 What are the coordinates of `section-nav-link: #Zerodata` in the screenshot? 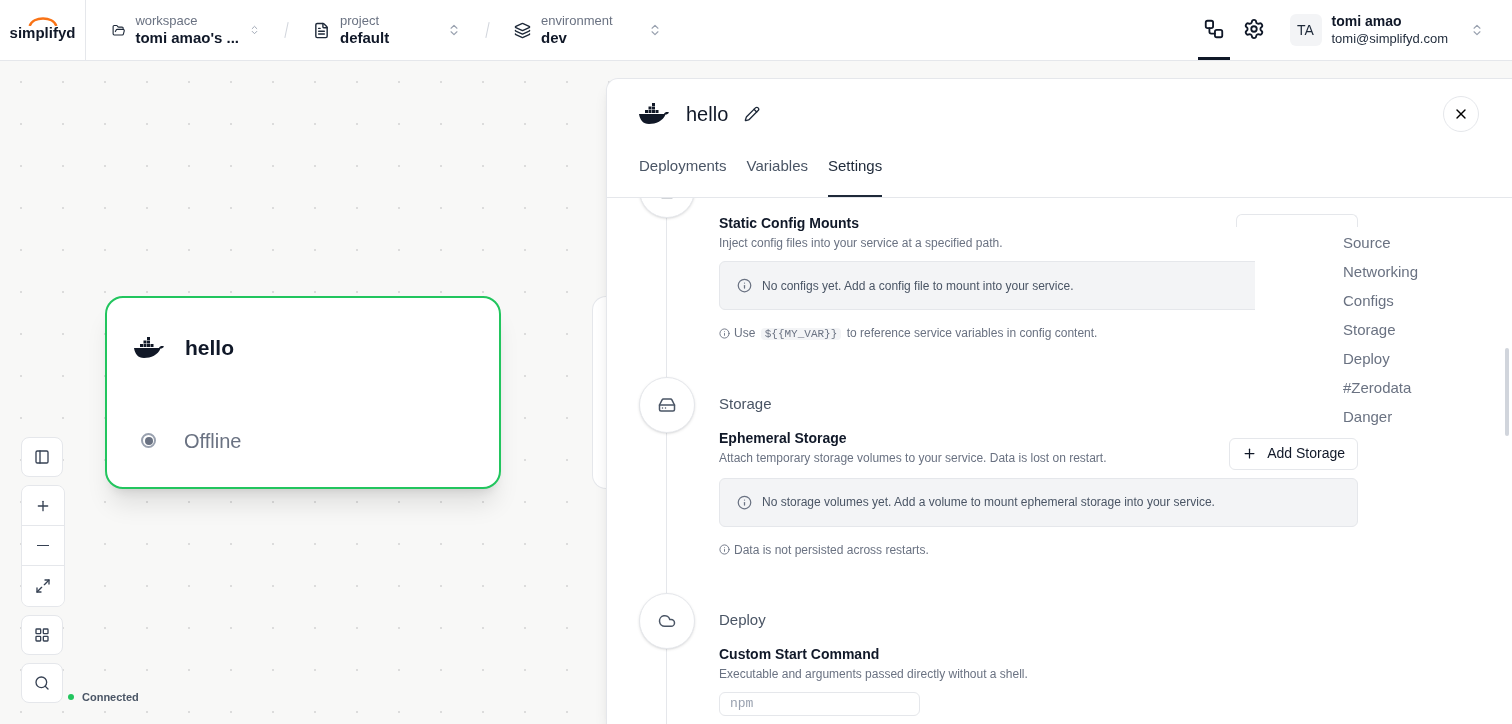 It's located at (1422, 387).